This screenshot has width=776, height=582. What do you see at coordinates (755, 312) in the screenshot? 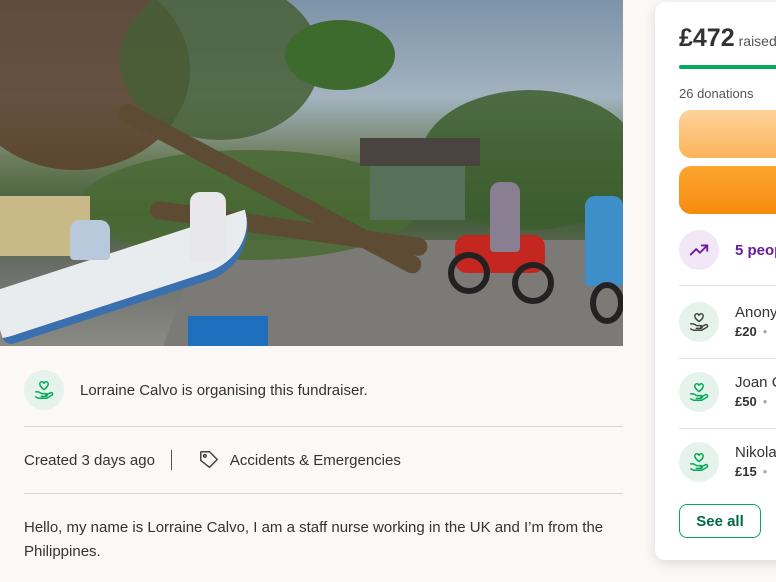
I see `donor-name: Anony` at bounding box center [755, 312].